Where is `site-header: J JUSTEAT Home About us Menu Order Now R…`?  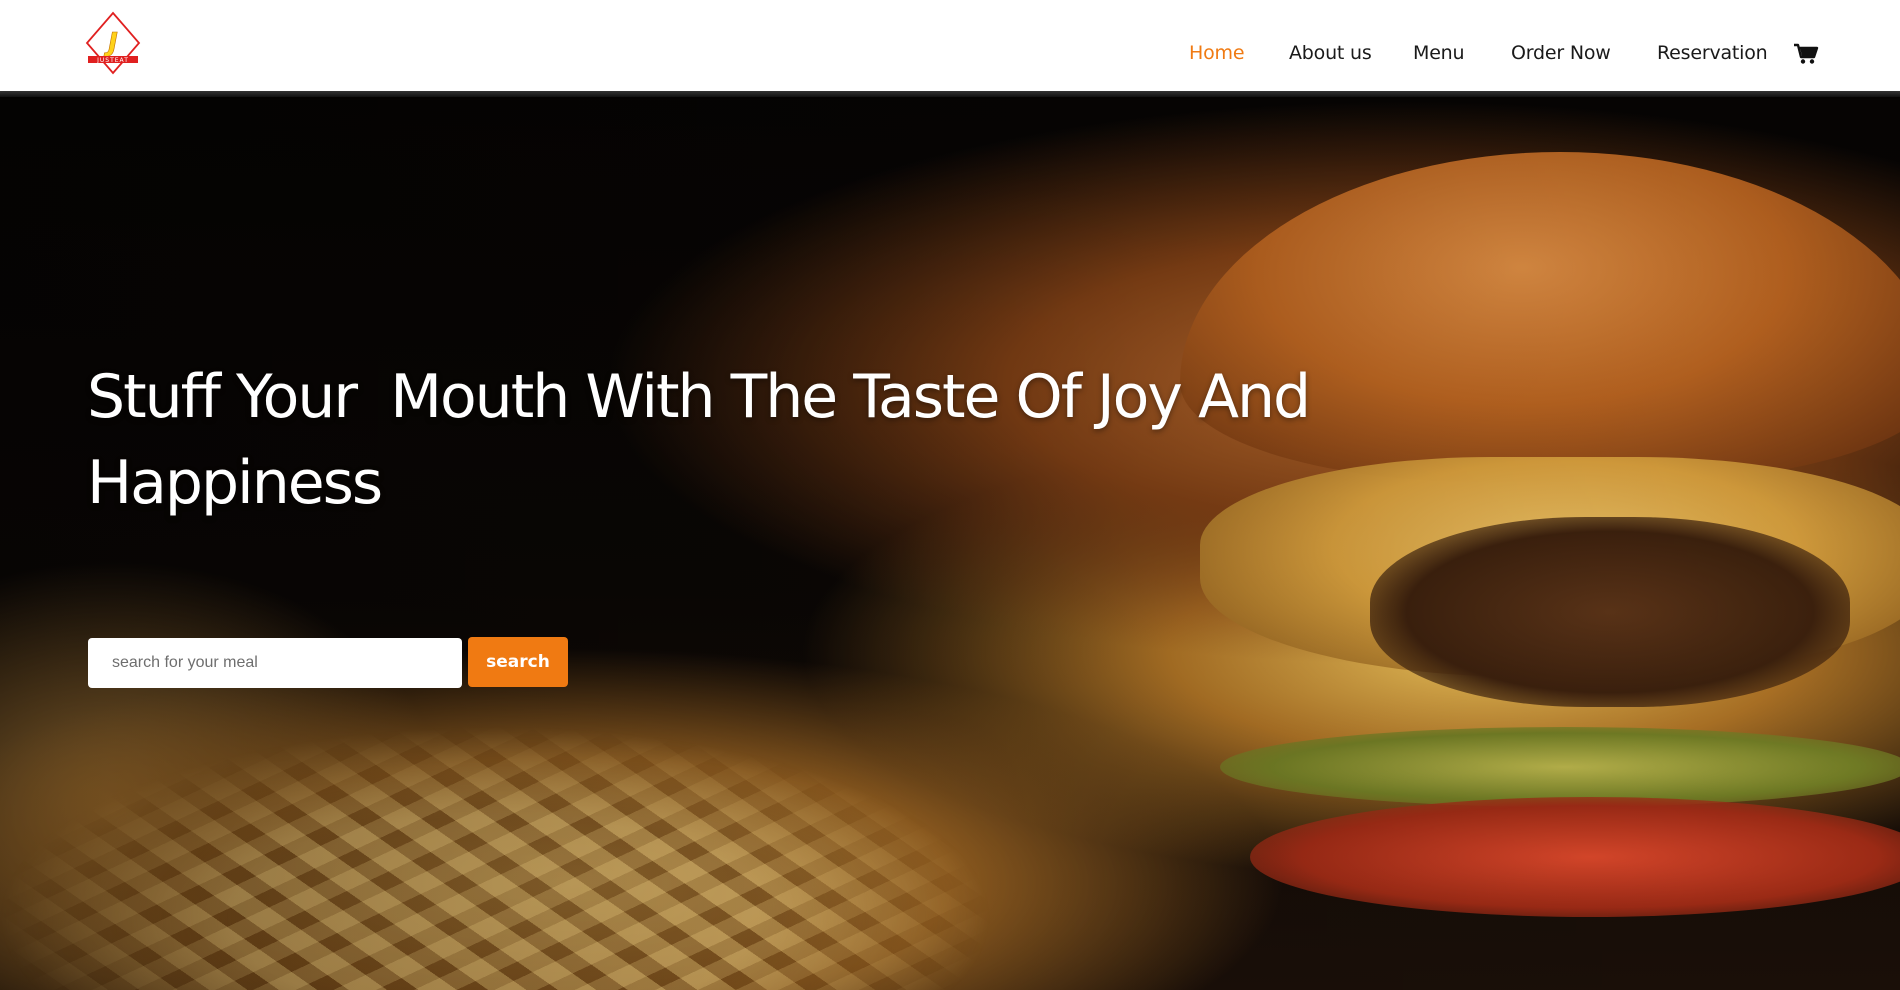 site-header: J JUSTEAT Home About us Menu Order Now R… is located at coordinates (950, 45).